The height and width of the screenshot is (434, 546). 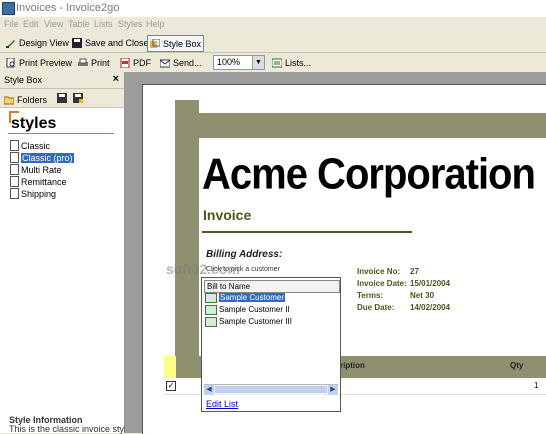 I want to click on folders-button: Folders, so click(x=25, y=99).